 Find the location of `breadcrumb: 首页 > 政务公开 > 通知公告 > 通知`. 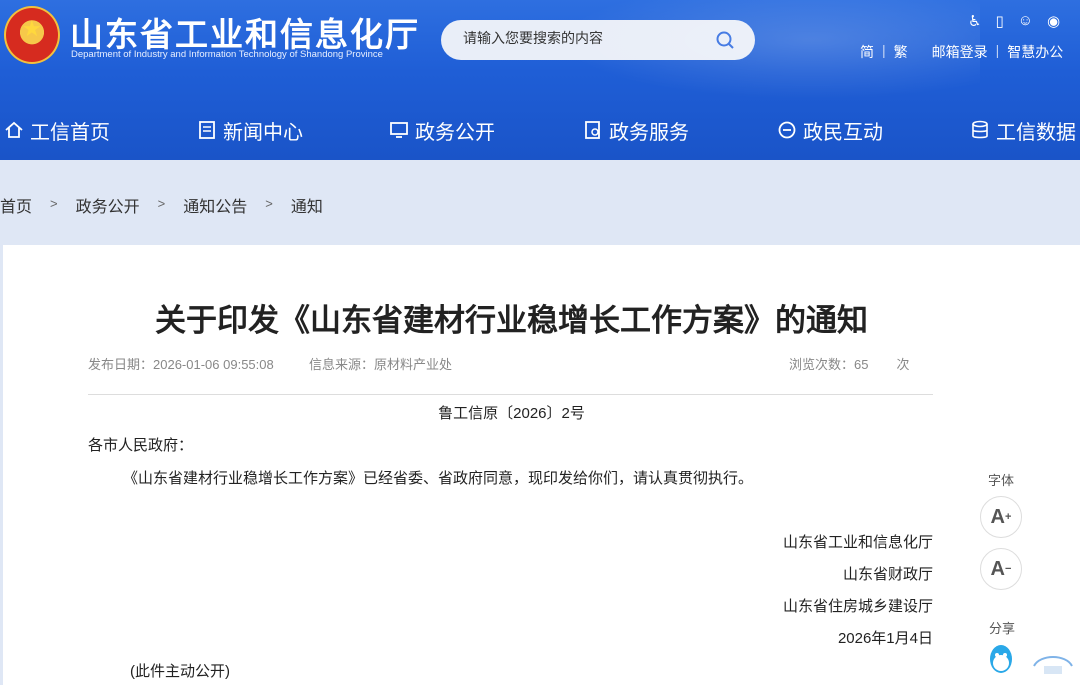

breadcrumb: 首页 > 政务公开 > 通知公告 > 通知 is located at coordinates (161, 205).